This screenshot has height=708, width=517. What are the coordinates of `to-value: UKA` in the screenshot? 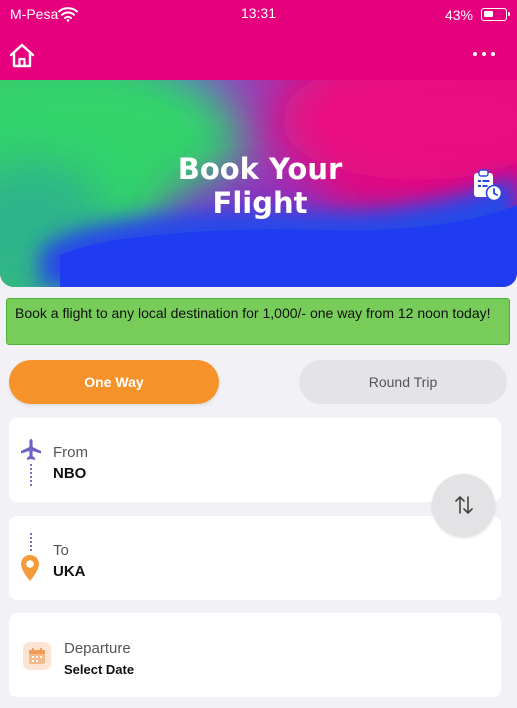 It's located at (69, 571).